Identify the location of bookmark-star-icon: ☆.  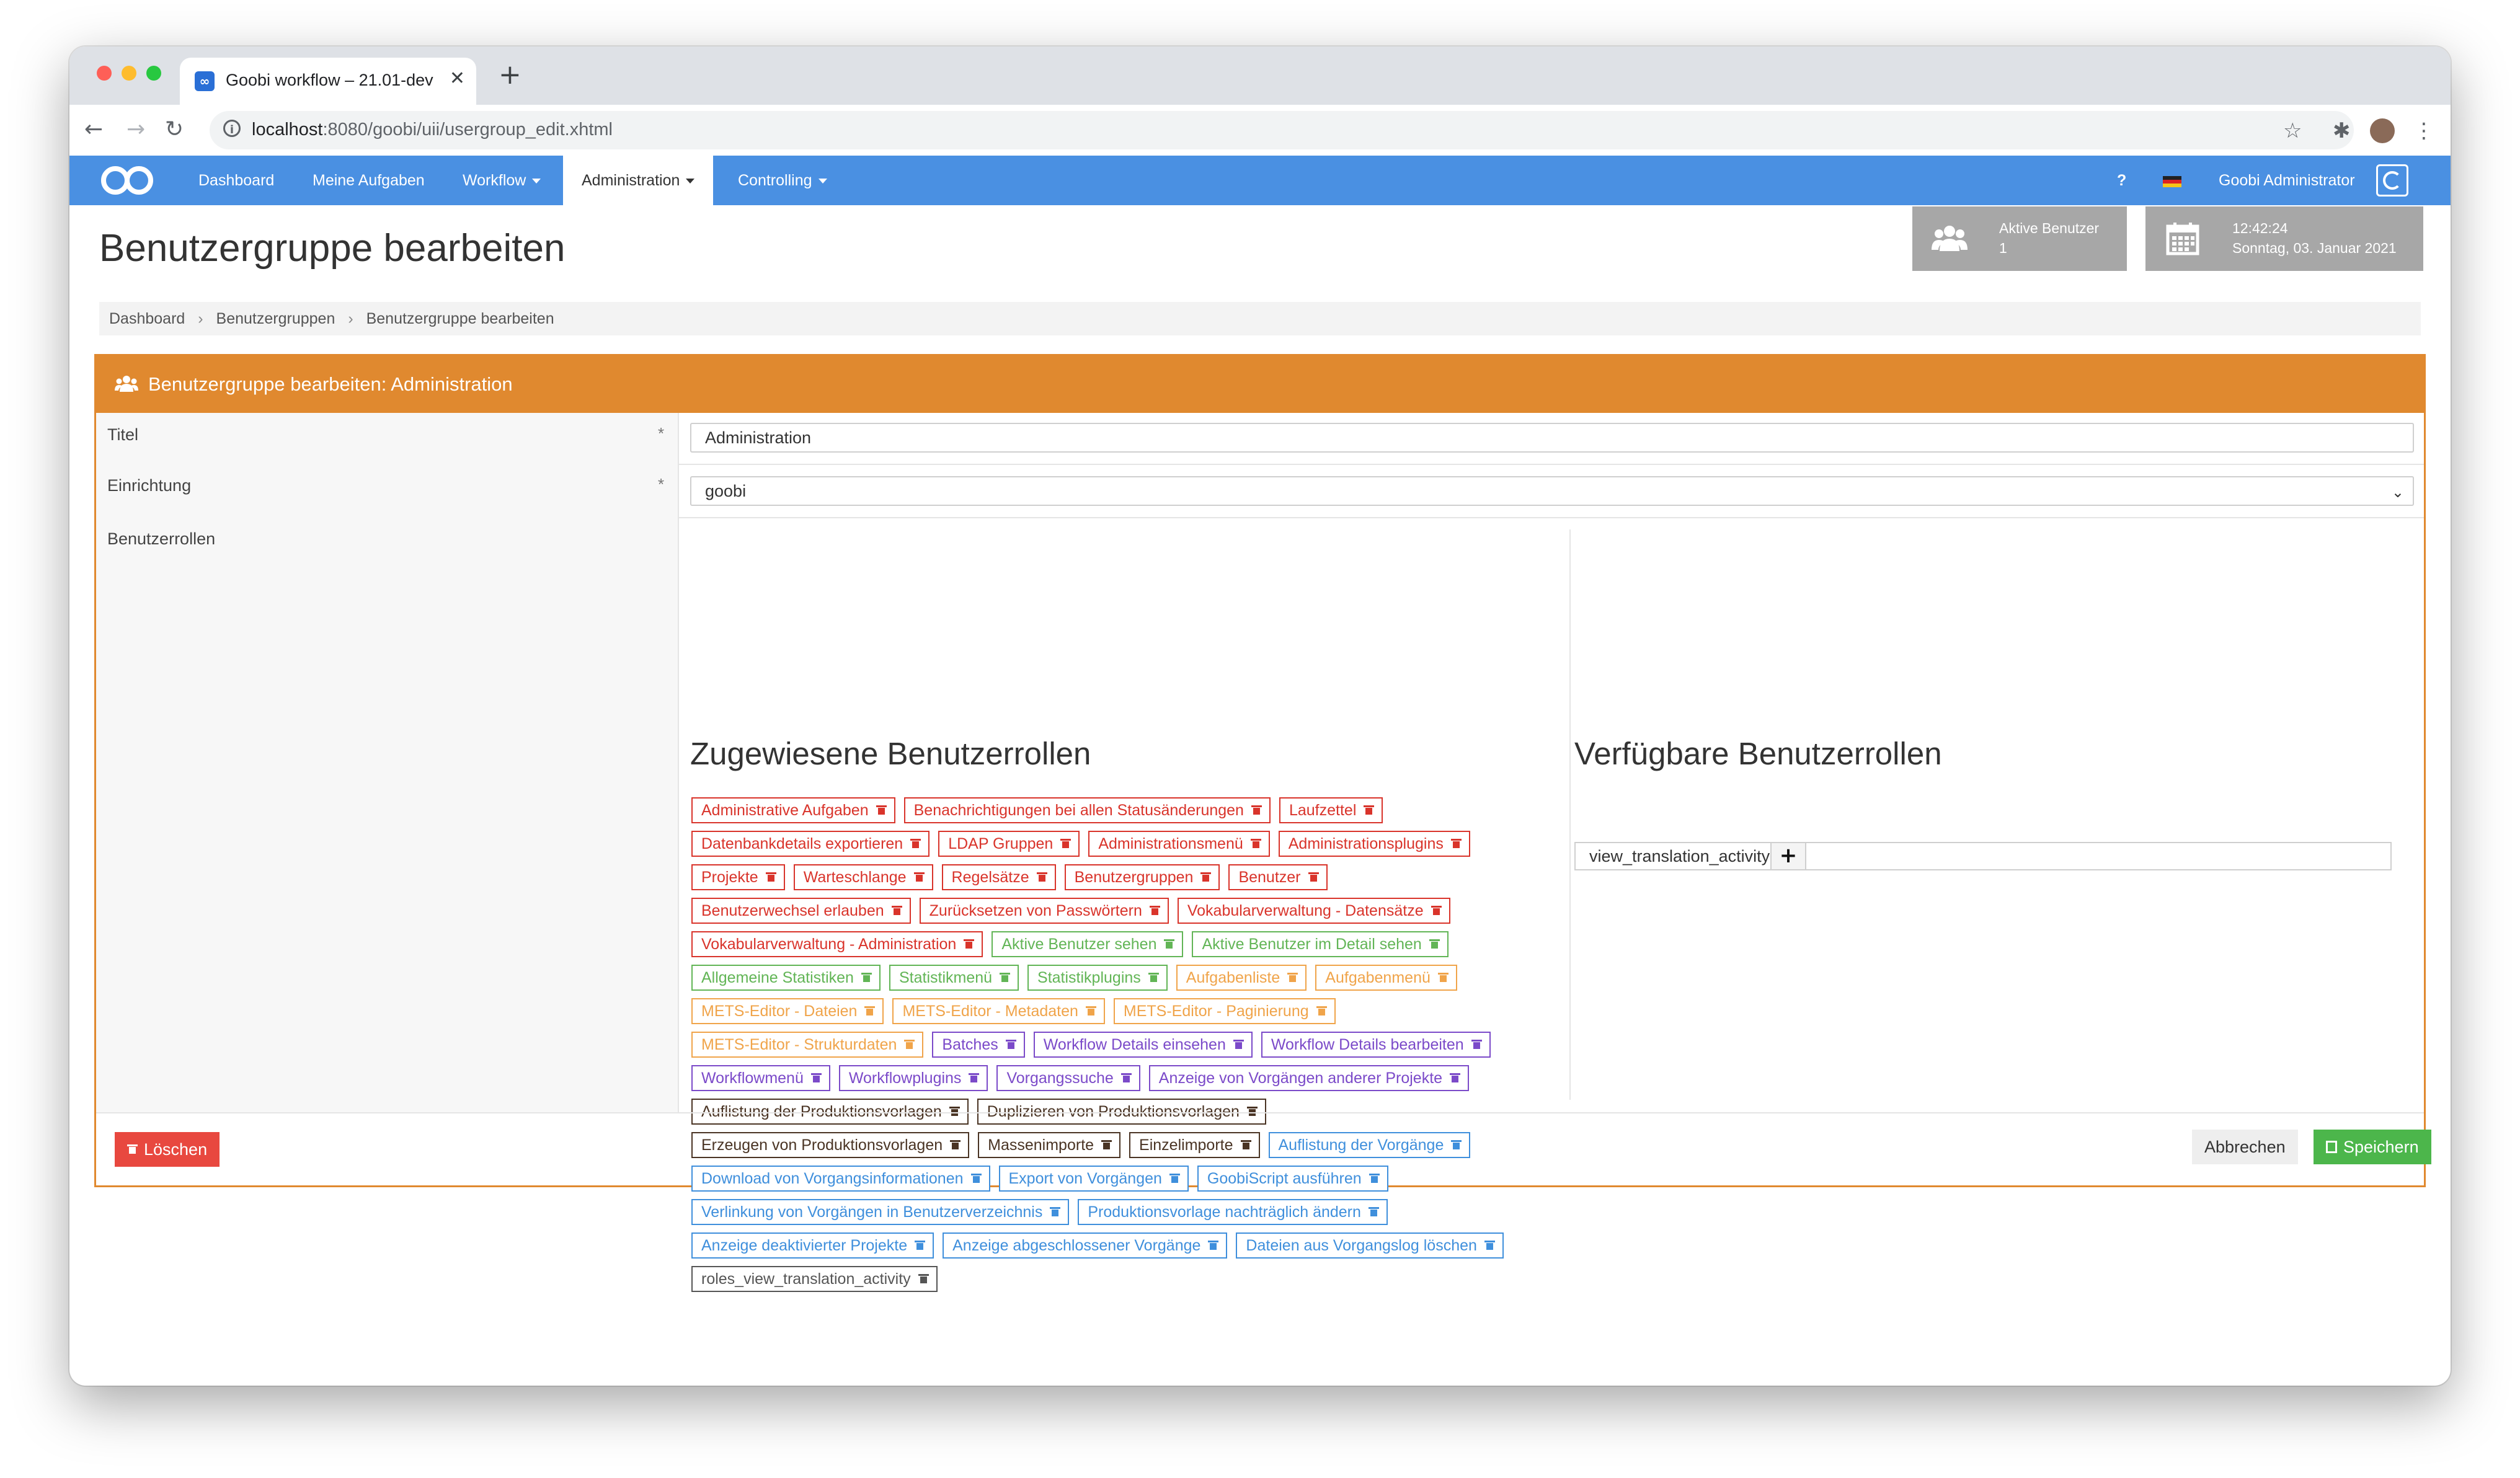
(2292, 130).